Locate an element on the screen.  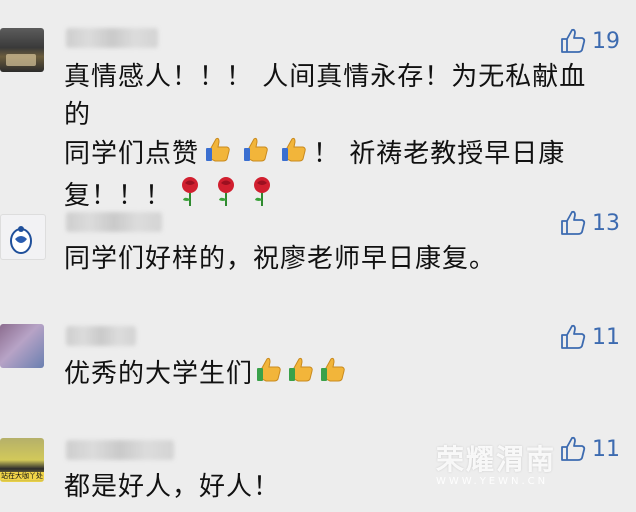
like-button: 19 is located at coordinates (590, 41).